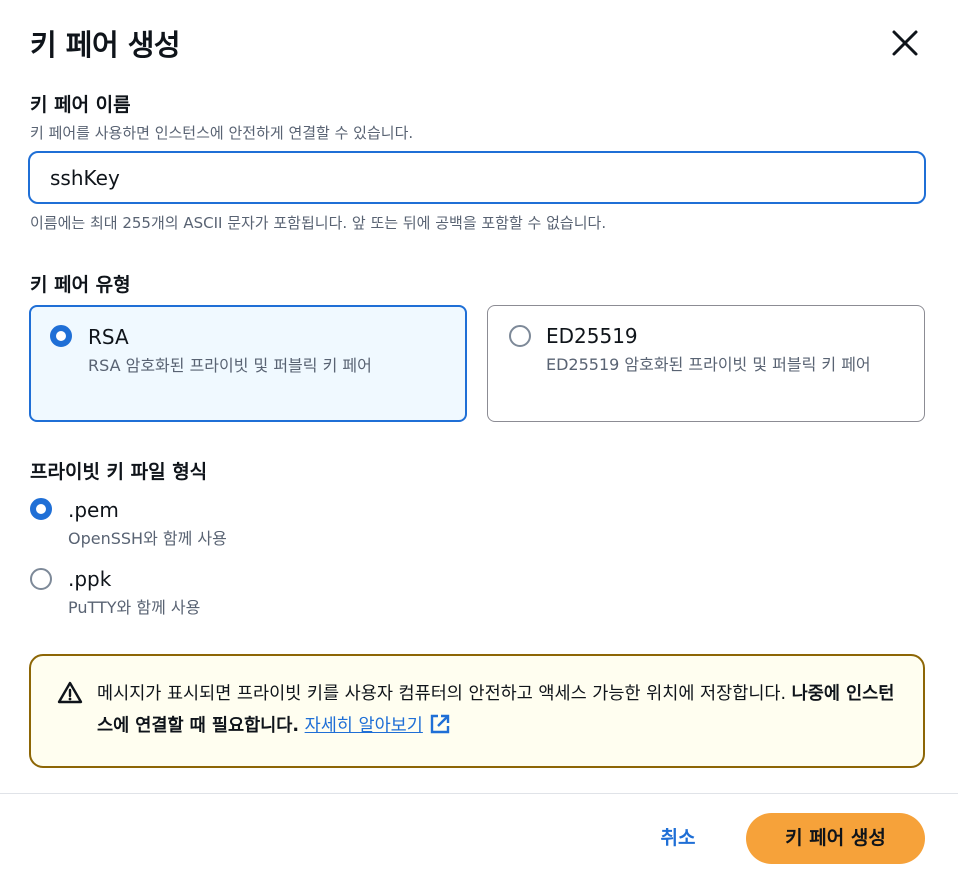 The width and height of the screenshot is (958, 882). I want to click on close-icon, so click(905, 43).